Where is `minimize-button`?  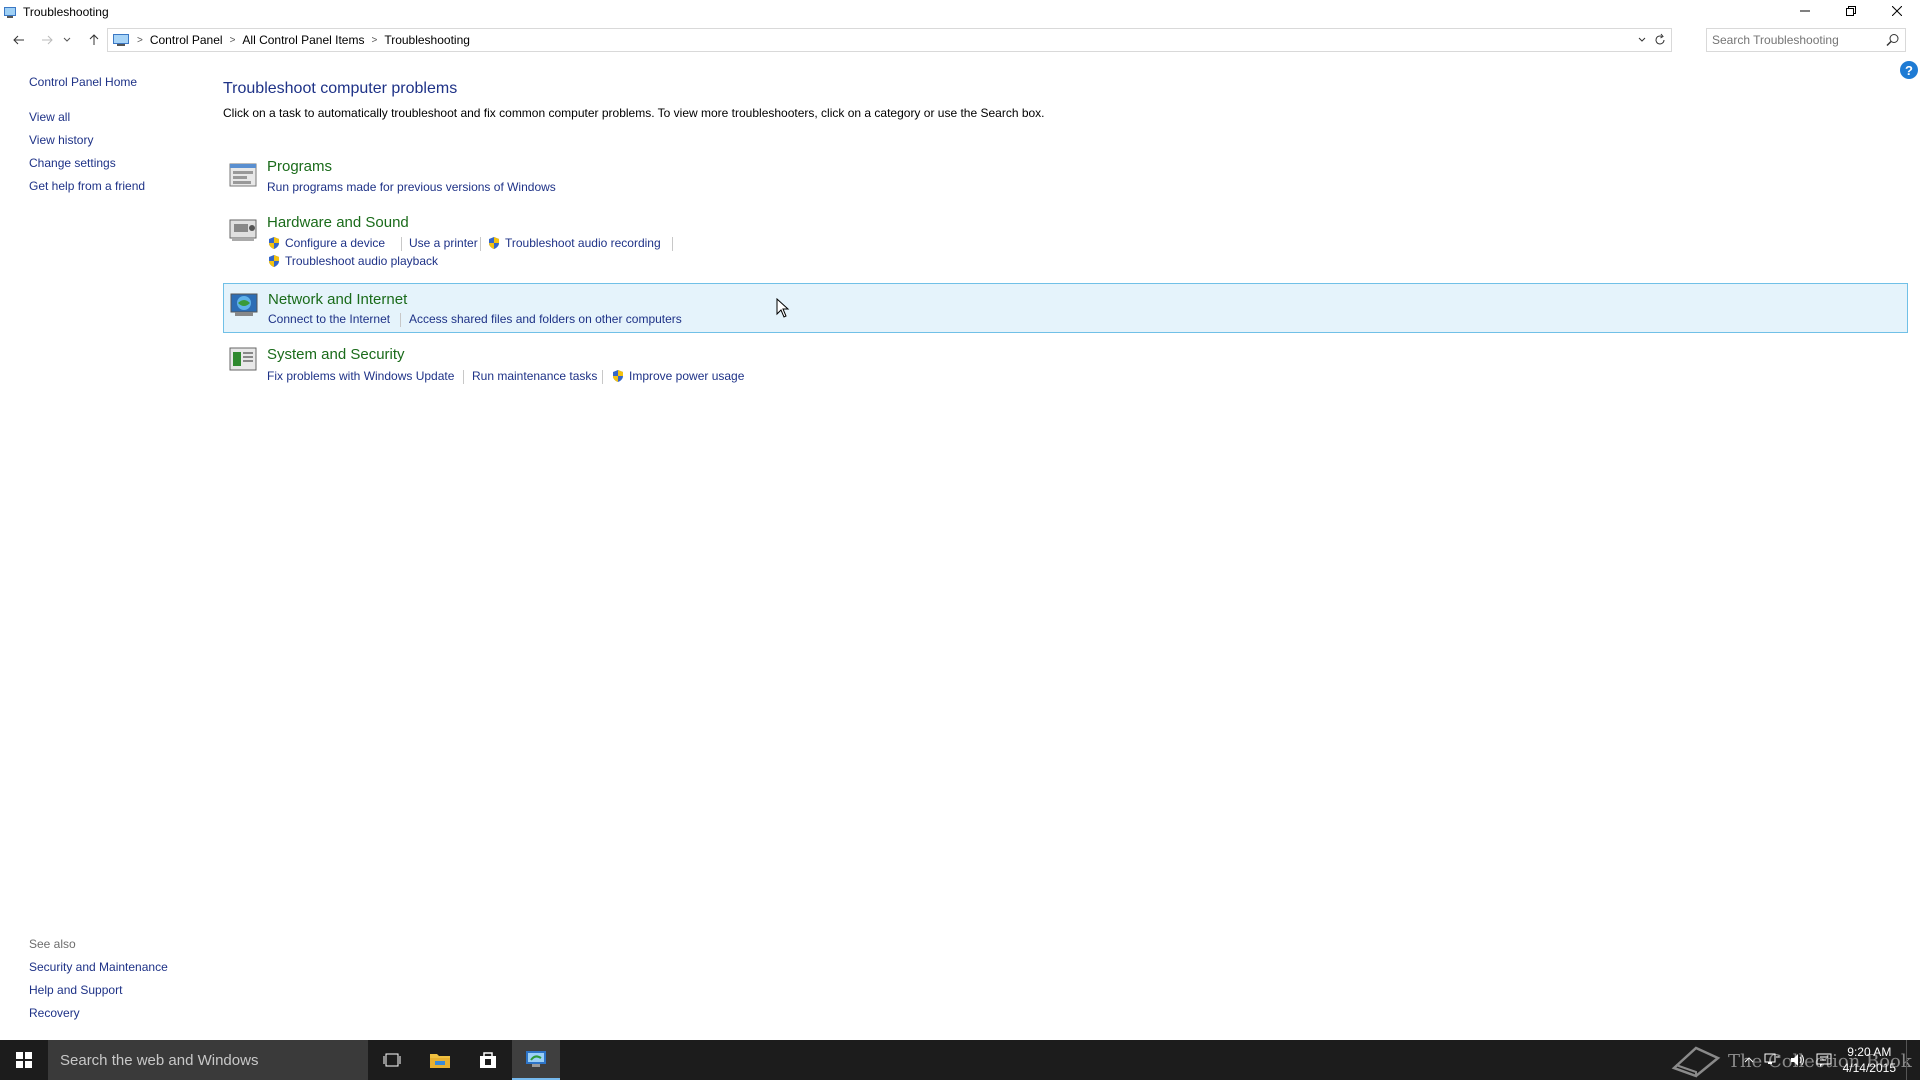 minimize-button is located at coordinates (1805, 11).